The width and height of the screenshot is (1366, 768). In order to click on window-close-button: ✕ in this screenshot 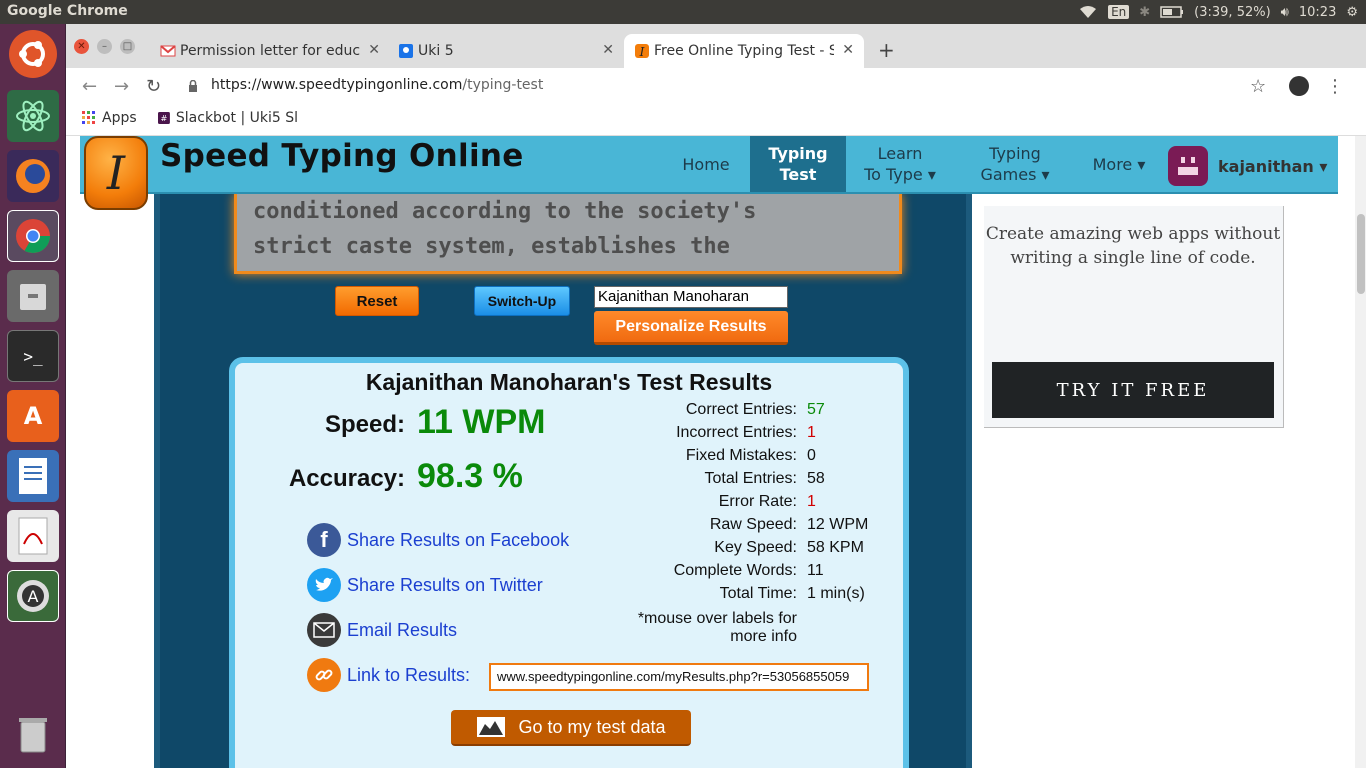, I will do `click(81, 46)`.